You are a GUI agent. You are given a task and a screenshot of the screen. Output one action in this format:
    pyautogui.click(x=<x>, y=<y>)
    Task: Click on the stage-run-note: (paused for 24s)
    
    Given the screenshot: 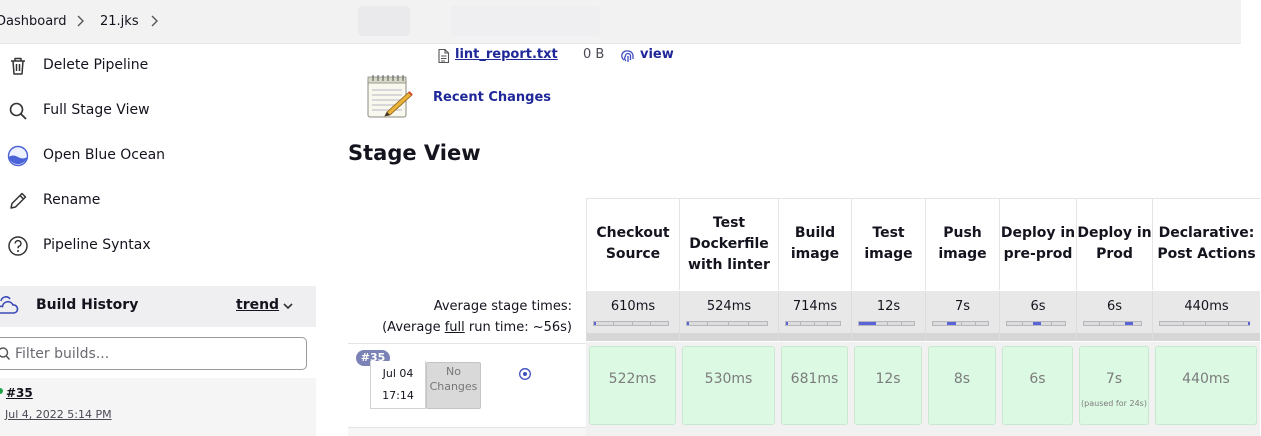 What is the action you would take?
    pyautogui.click(x=1114, y=403)
    